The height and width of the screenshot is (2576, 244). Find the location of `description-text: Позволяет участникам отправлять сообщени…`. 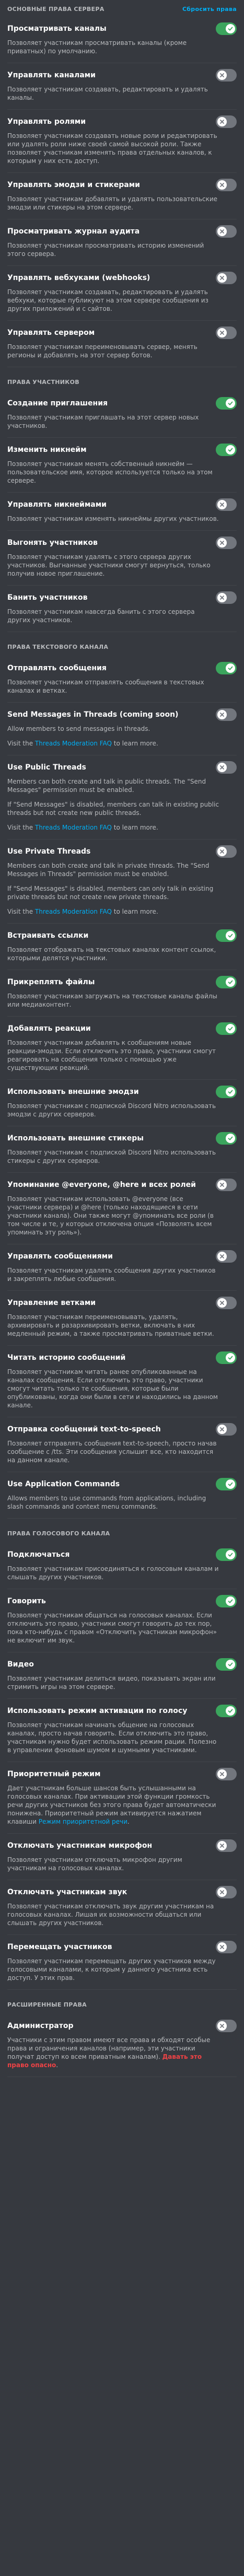

description-text: Позволяет участникам отправлять сообщени… is located at coordinates (105, 686).